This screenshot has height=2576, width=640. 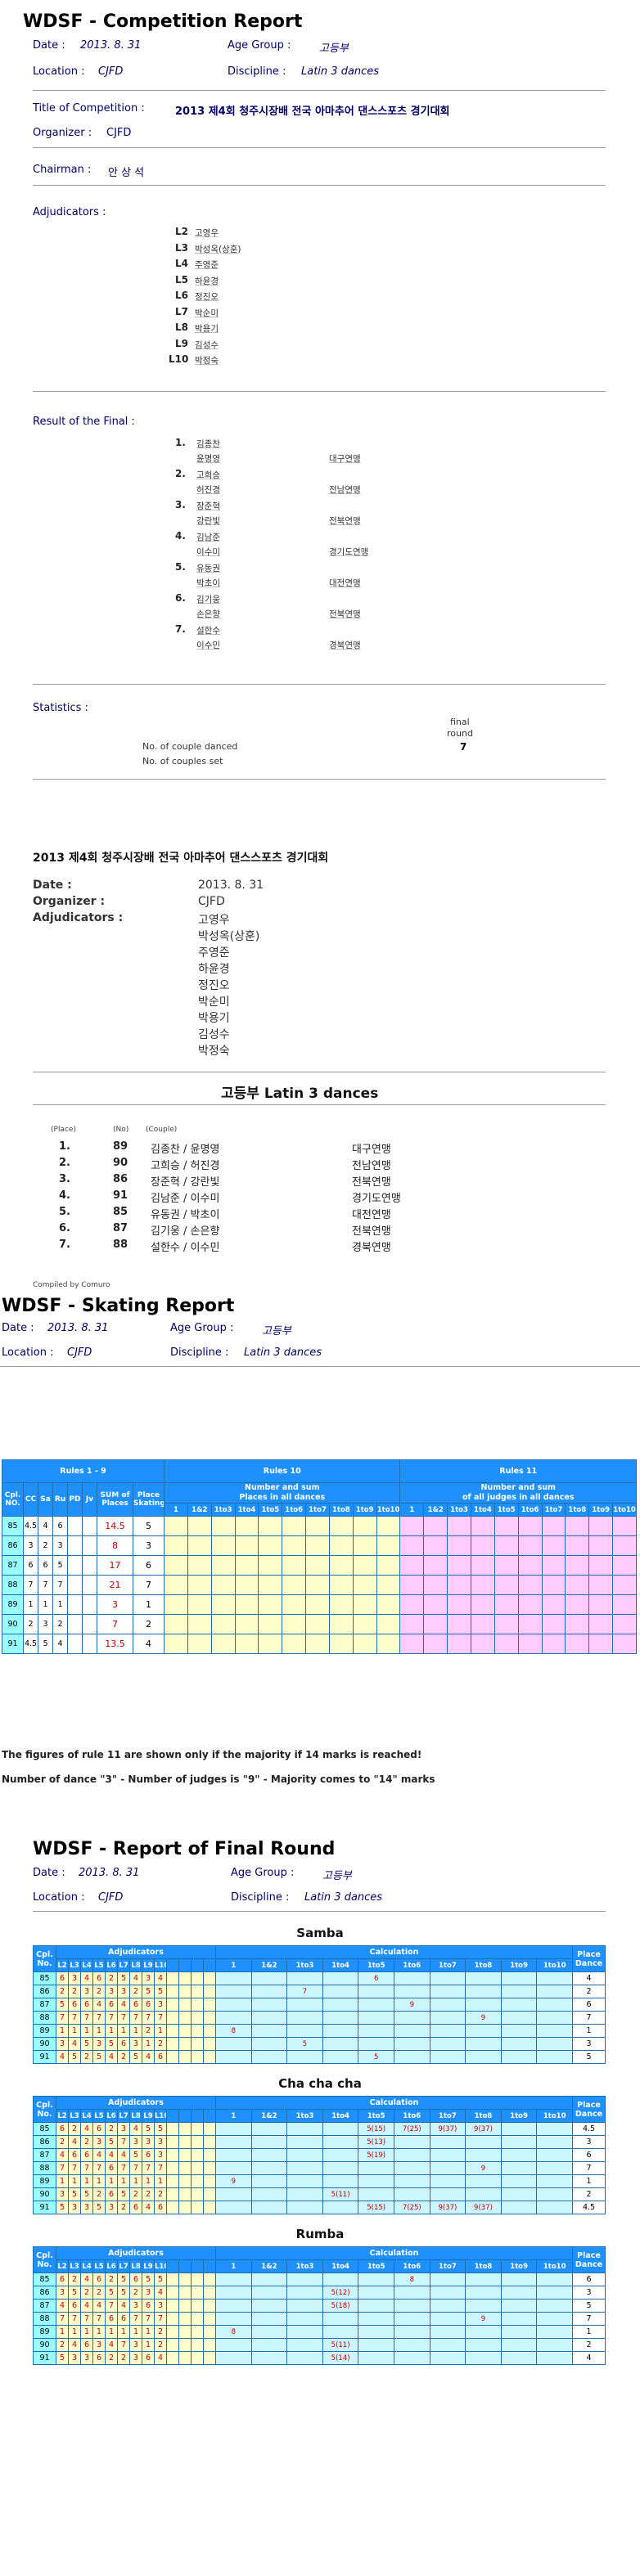 What do you see at coordinates (340, 2116) in the screenshot?
I see `calc-col-header: 1to4` at bounding box center [340, 2116].